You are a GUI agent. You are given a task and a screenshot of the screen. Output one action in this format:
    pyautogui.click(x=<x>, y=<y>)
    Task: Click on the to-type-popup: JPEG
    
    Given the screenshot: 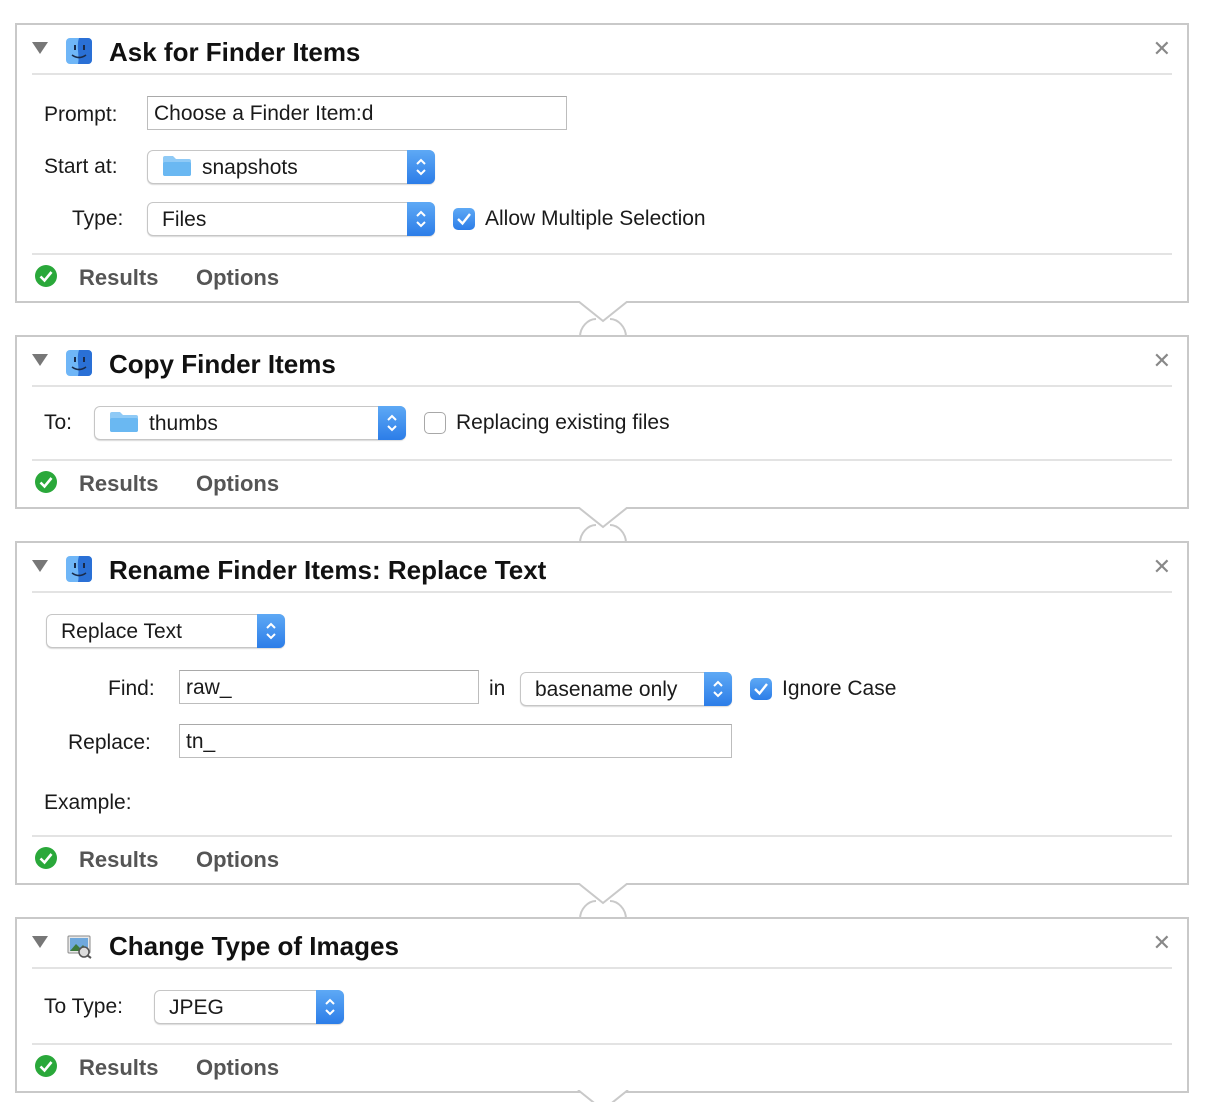 What is the action you would take?
    pyautogui.click(x=249, y=1007)
    